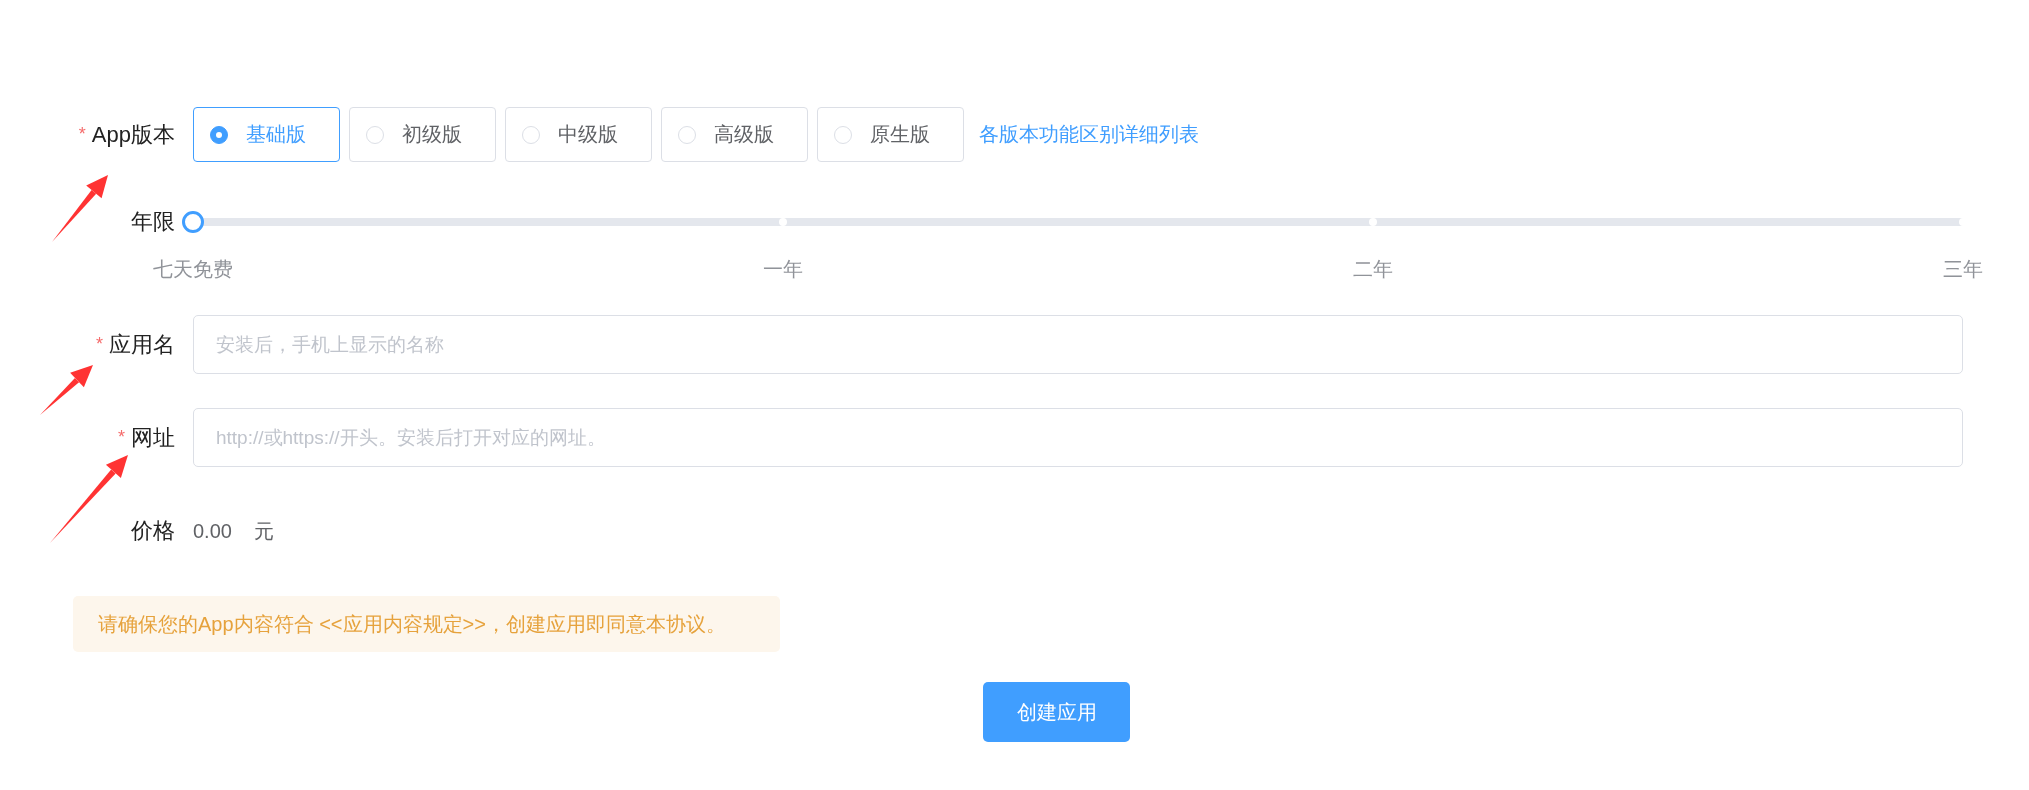 The width and height of the screenshot is (2029, 790). Describe the element at coordinates (133, 134) in the screenshot. I see `field-label: App版本` at that location.